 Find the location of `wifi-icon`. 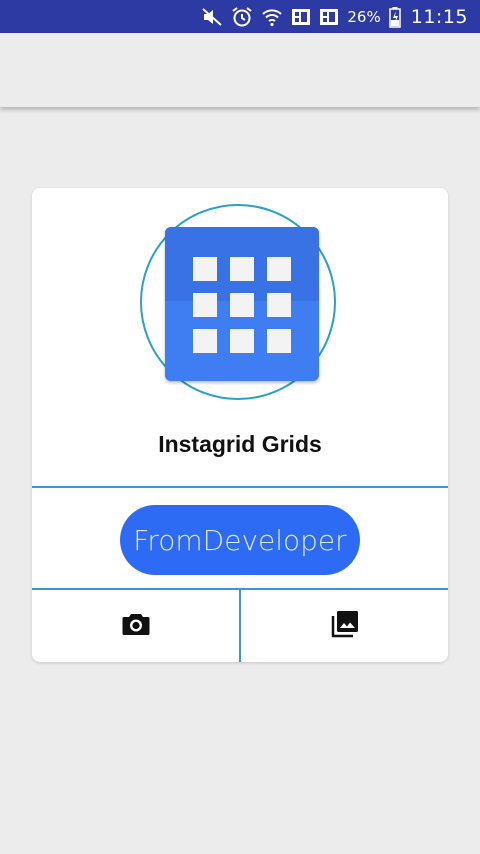

wifi-icon is located at coordinates (272, 17).